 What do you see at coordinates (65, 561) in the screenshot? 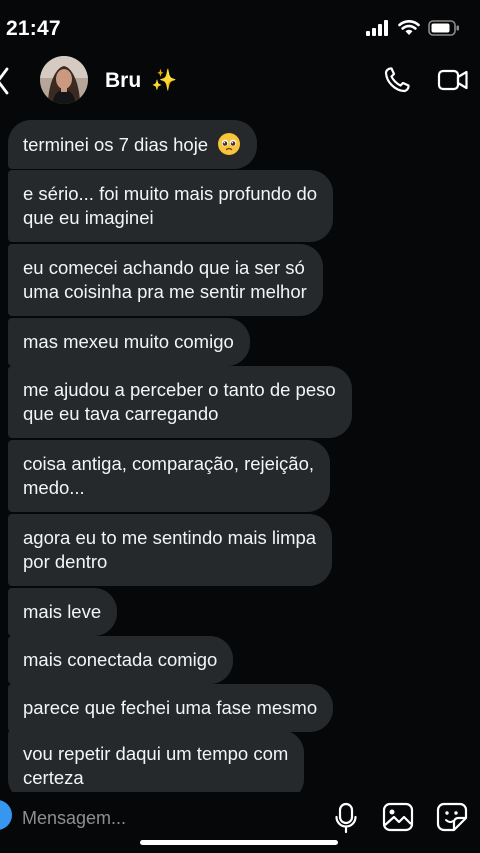
I see `message-text-line: por dentro` at bounding box center [65, 561].